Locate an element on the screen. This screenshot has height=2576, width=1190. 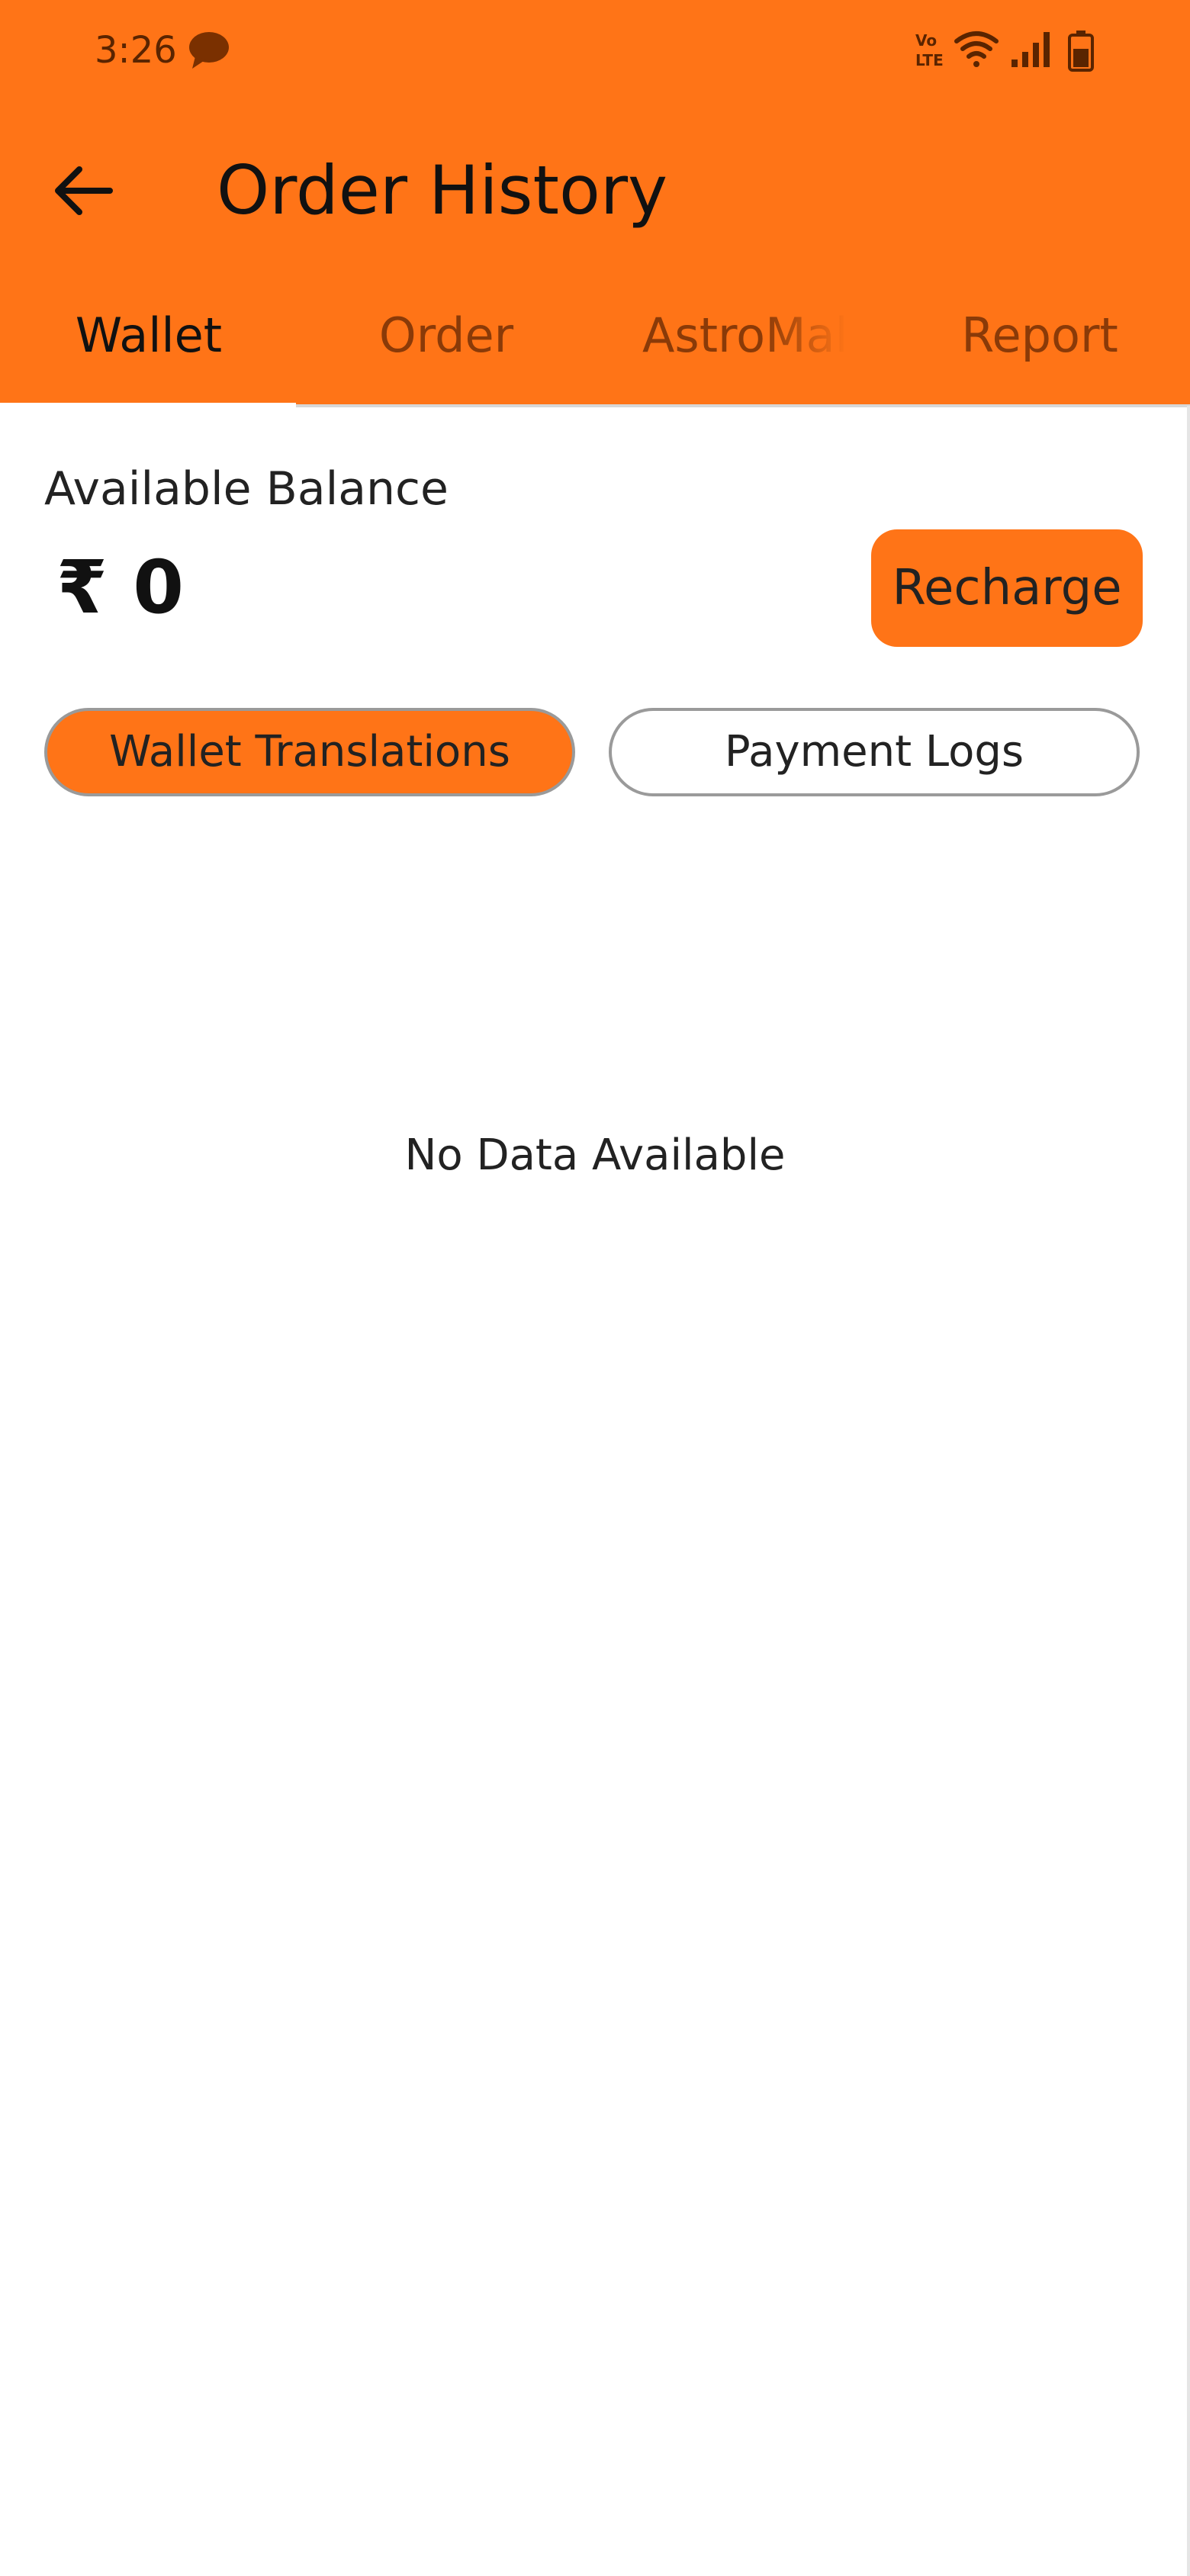
wifi-icon is located at coordinates (976, 49).